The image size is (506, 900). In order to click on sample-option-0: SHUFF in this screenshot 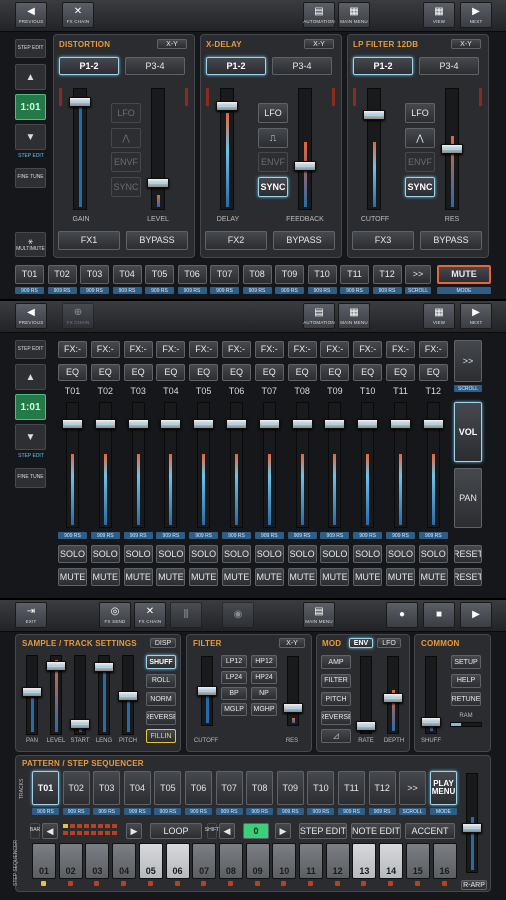, I will do `click(161, 662)`.